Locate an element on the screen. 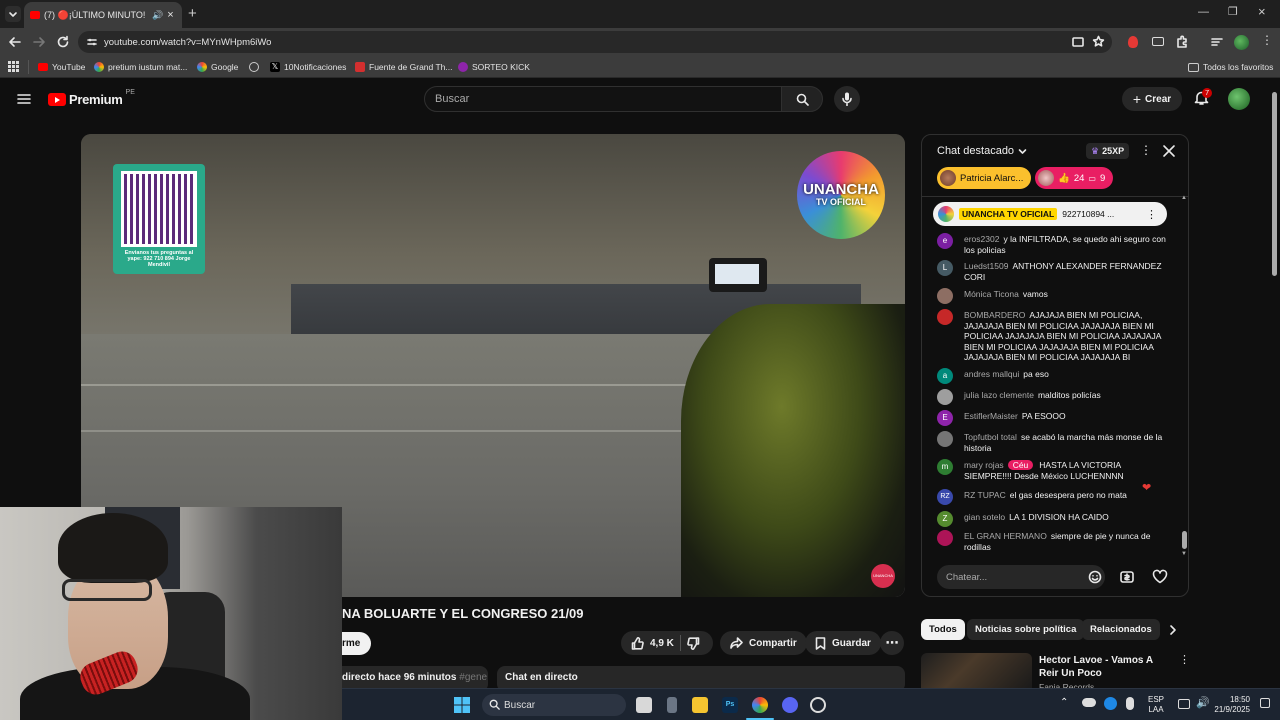 The height and width of the screenshot is (720, 1280). scroll-up-icon: ▲ is located at coordinates (1184, 198).